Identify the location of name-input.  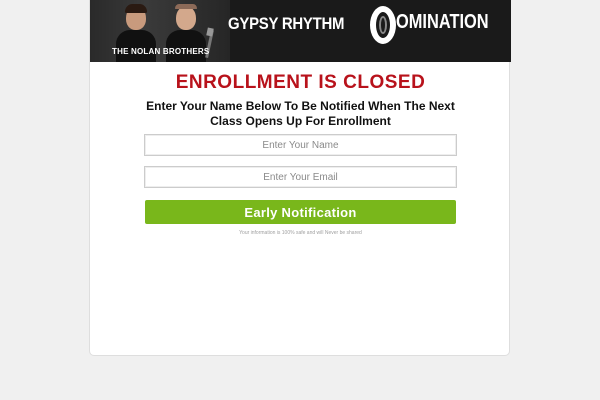
(300, 145).